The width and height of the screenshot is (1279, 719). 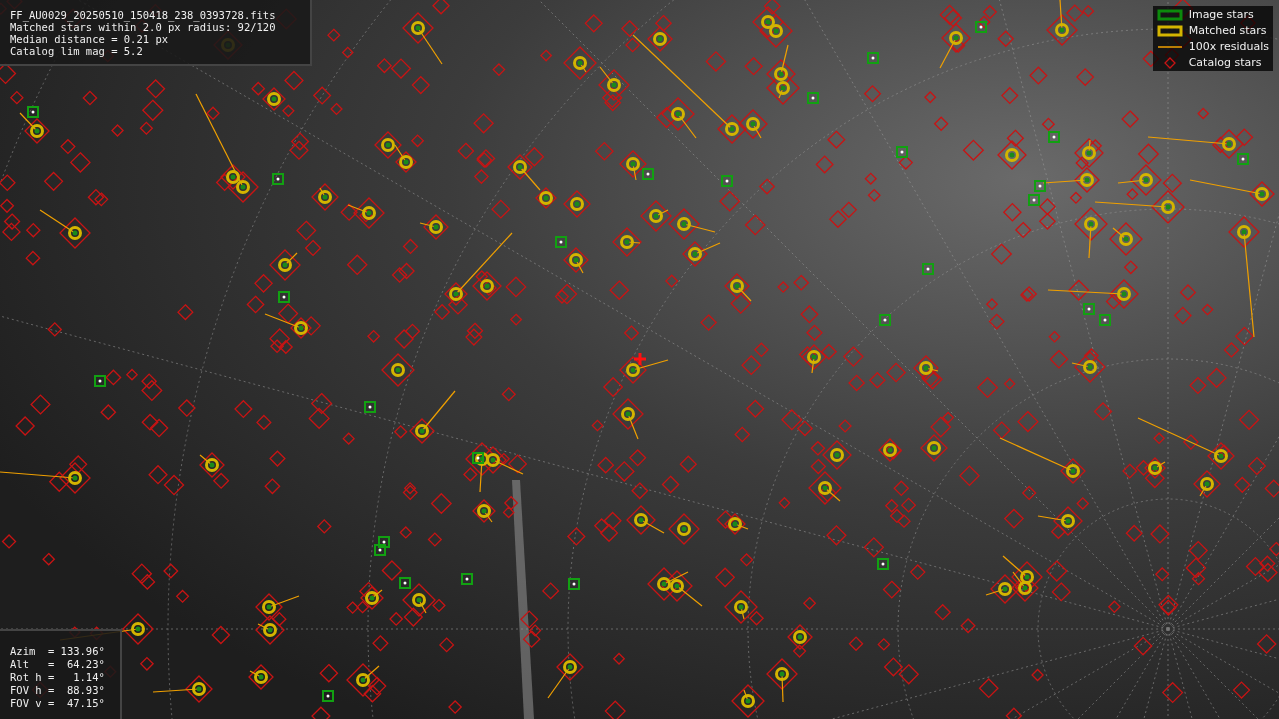 I want to click on legend-label: 100x residuals, so click(x=1228, y=46).